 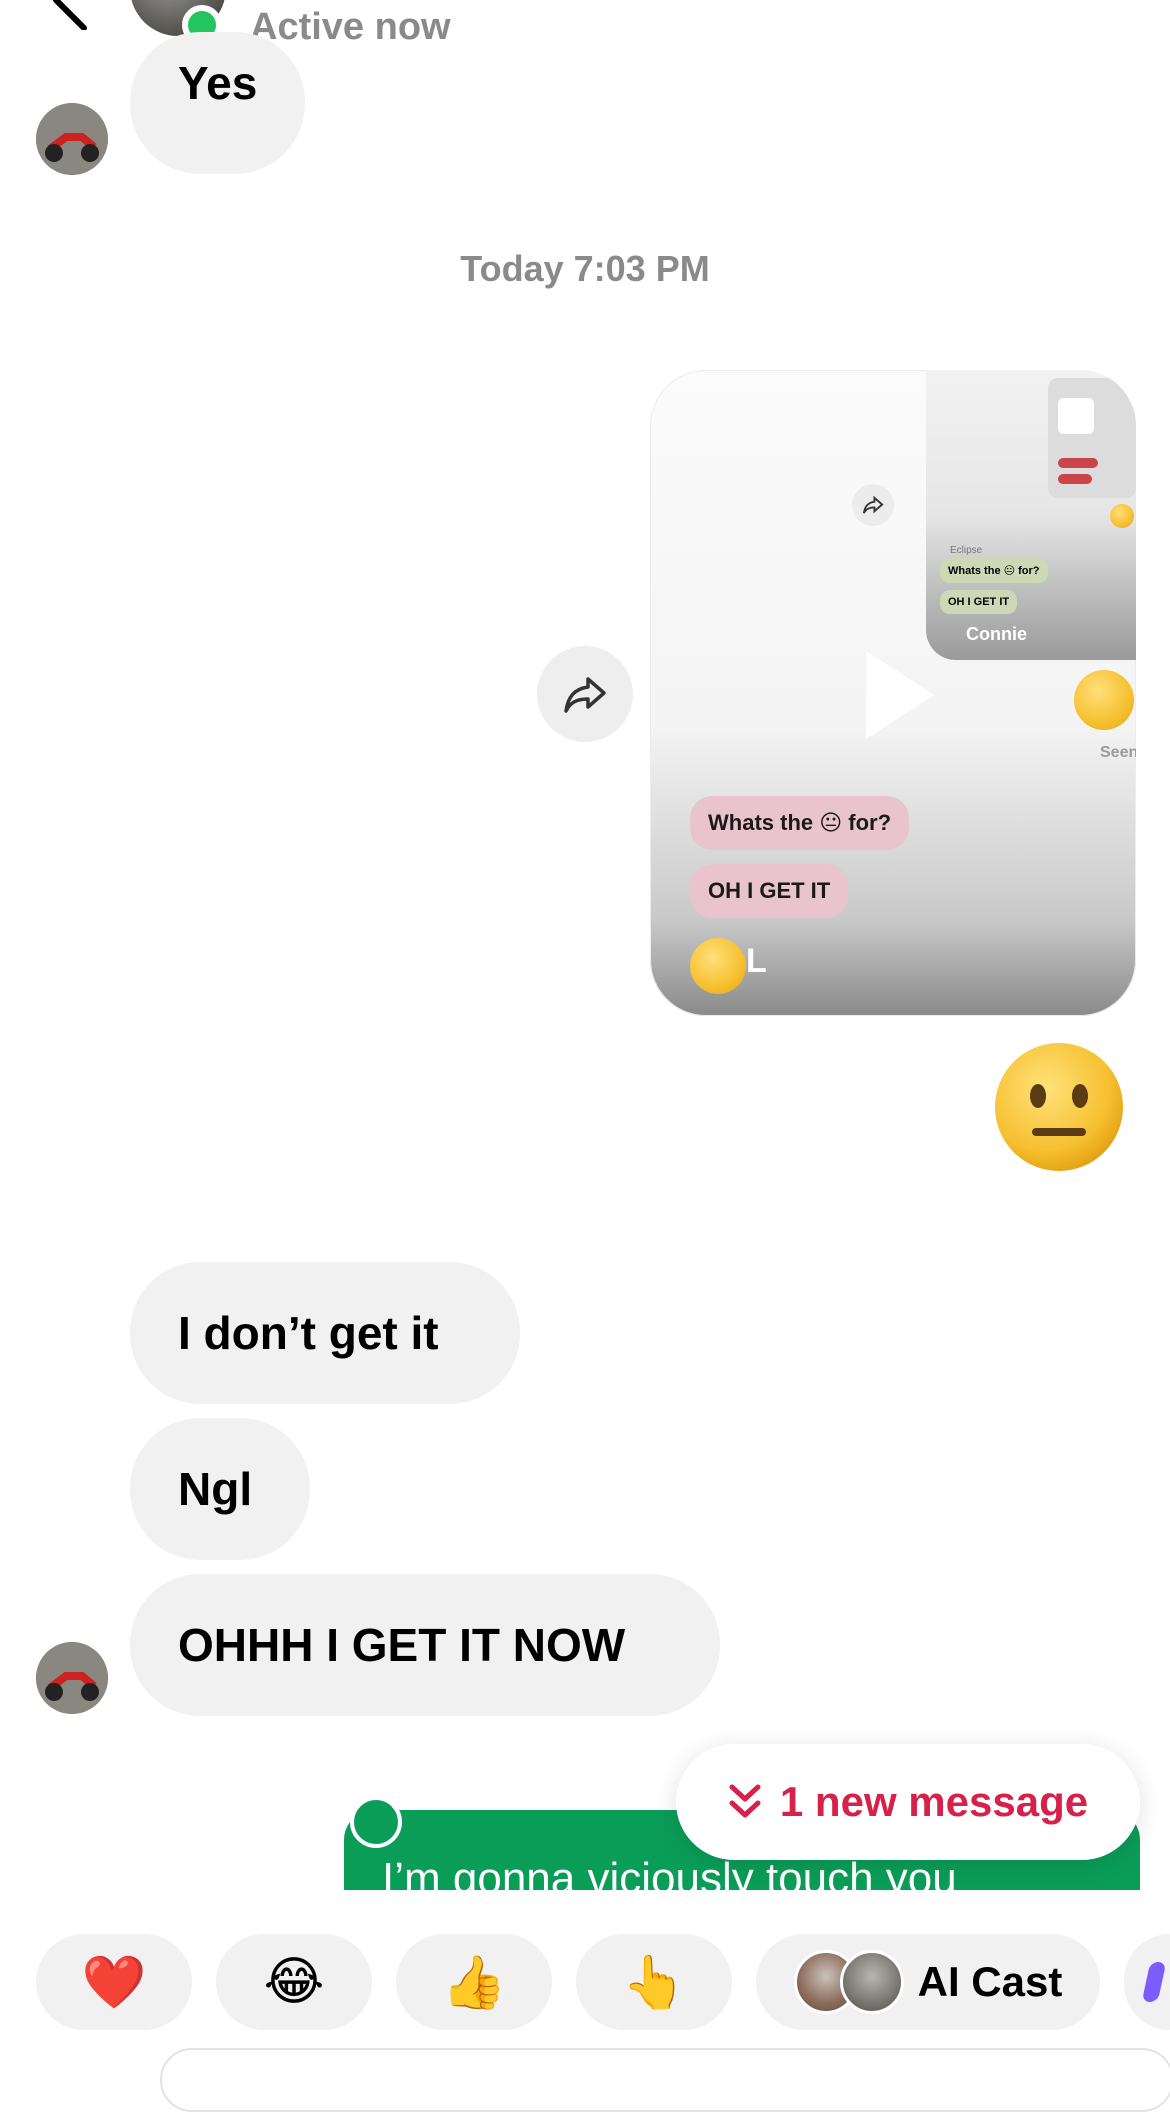 I want to click on more-horizontal-icon, so click(x=1080, y=5).